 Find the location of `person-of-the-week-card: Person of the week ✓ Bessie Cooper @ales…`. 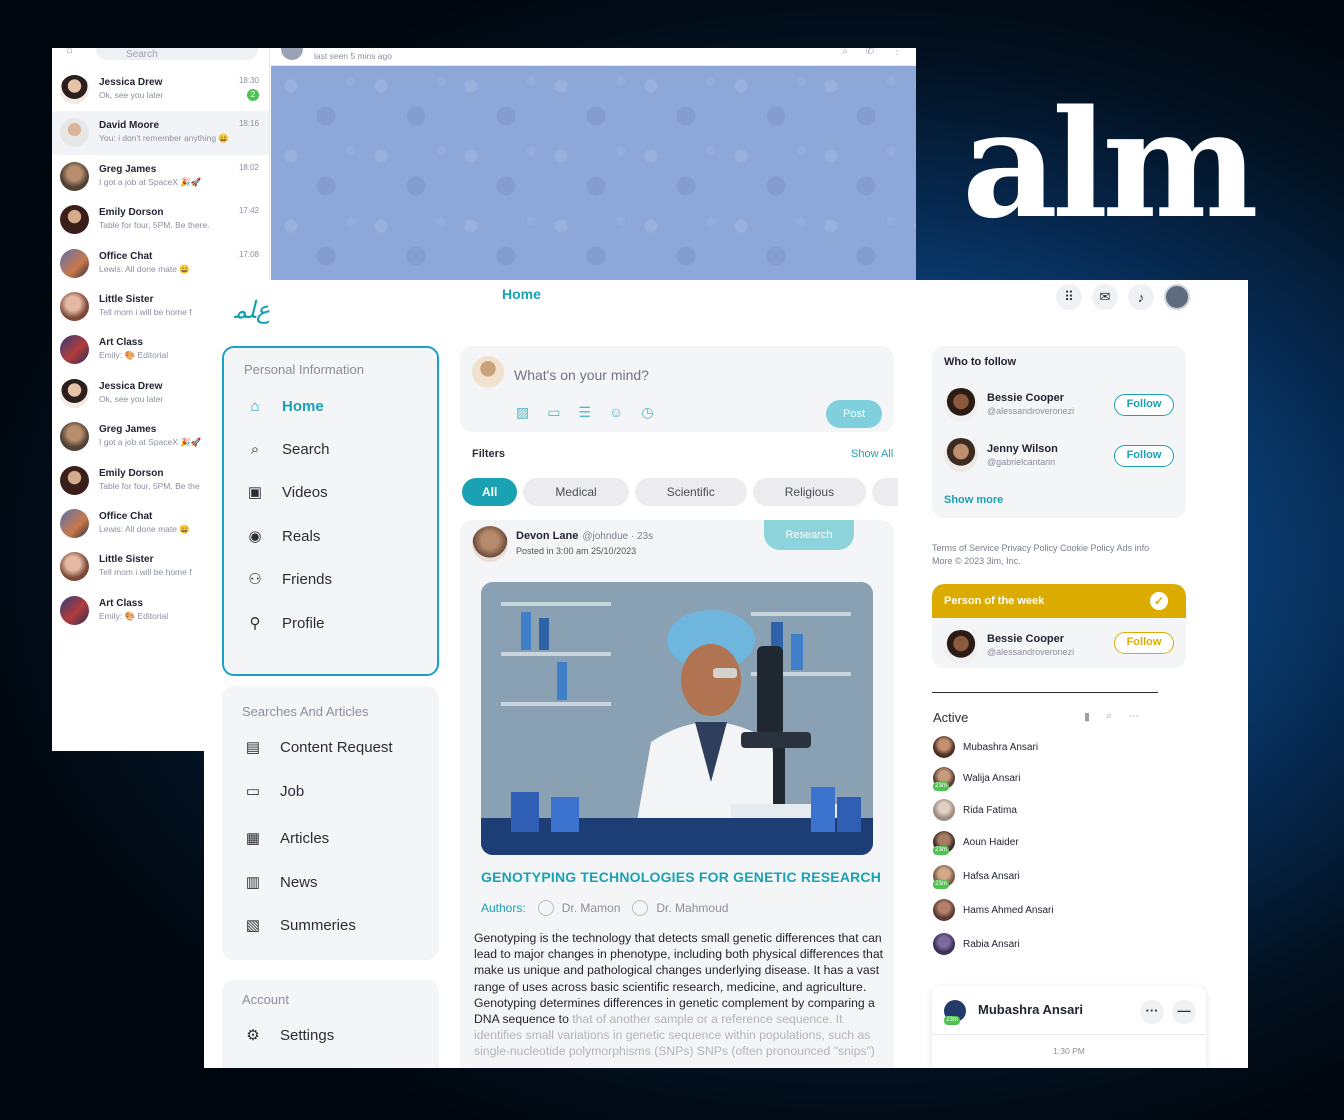

person-of-the-week-card: Person of the week ✓ Bessie Cooper @ales… is located at coordinates (1059, 626).